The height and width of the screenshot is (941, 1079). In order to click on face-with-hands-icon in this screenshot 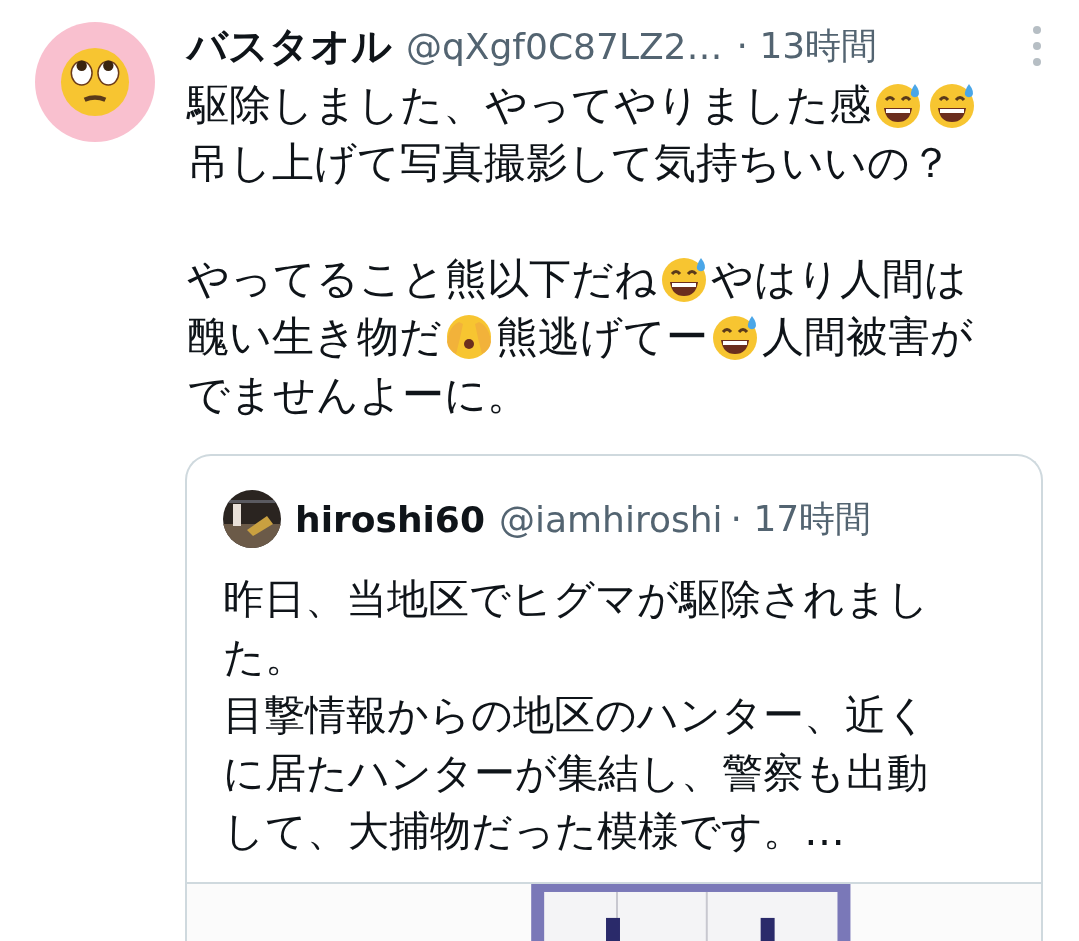, I will do `click(469, 337)`.